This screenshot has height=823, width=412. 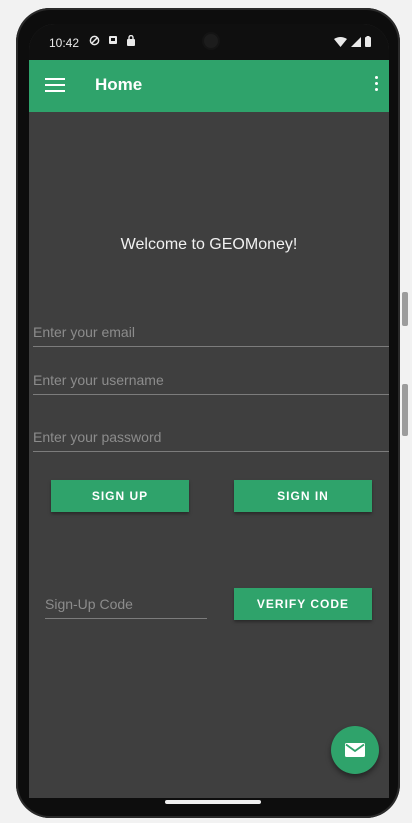 I want to click on app-bar: Home, so click(x=209, y=86).